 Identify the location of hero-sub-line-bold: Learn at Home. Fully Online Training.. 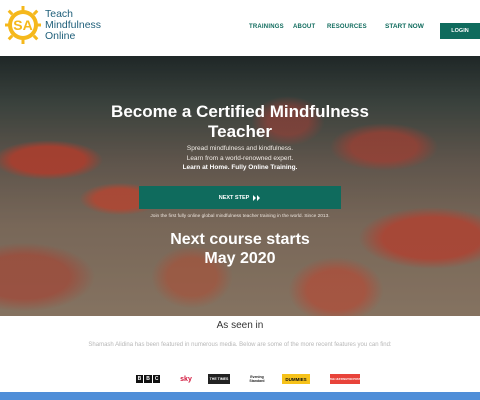
(240, 167).